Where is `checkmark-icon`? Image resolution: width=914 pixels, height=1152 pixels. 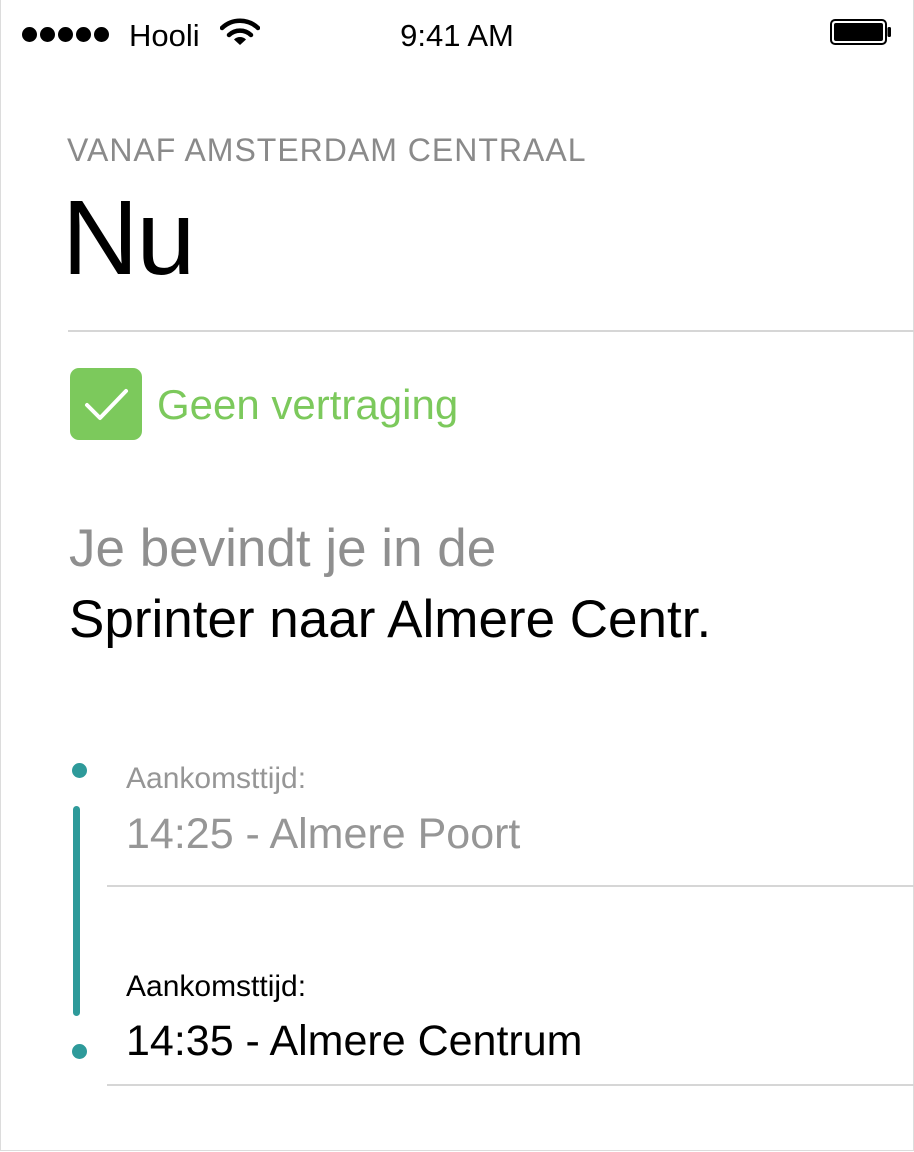
checkmark-icon is located at coordinates (106, 404).